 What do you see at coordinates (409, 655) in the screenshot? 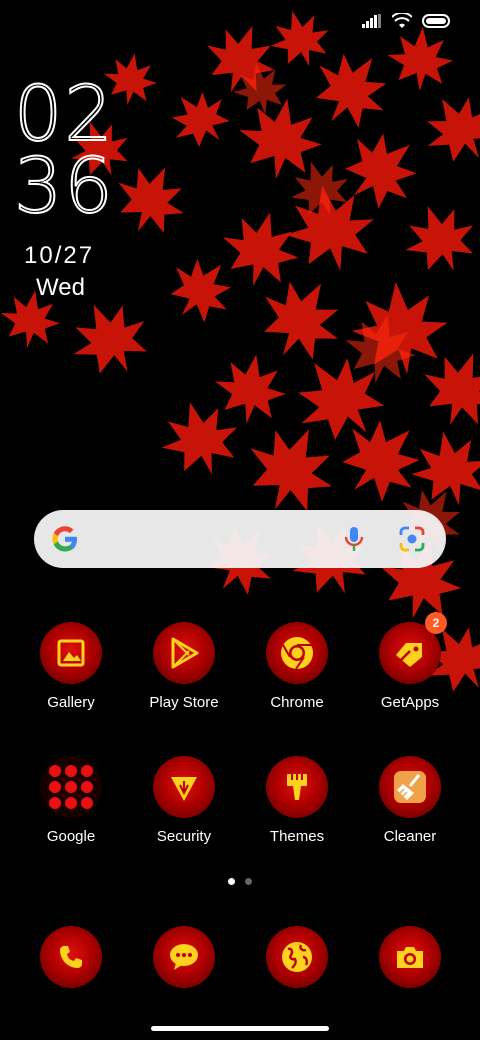
I see `tag-icon` at bounding box center [409, 655].